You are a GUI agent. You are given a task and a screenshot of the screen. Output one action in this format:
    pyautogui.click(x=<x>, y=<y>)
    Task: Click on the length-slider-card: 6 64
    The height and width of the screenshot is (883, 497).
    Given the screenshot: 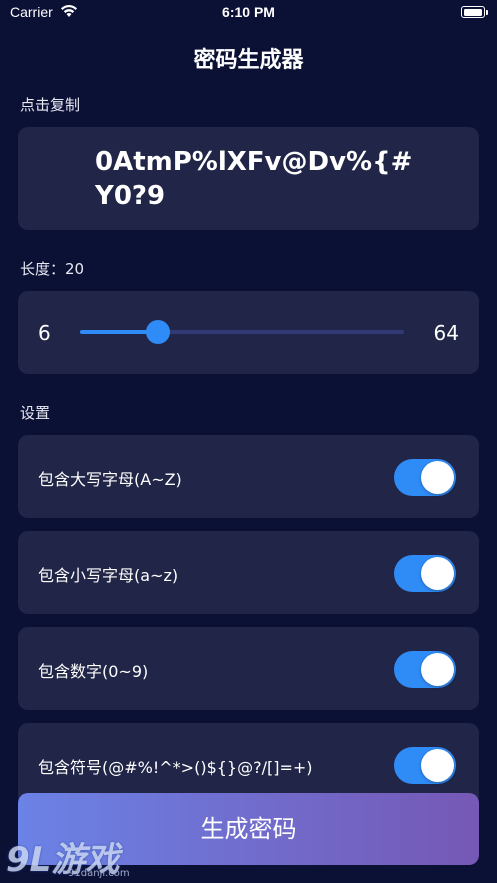 What is the action you would take?
    pyautogui.click(x=248, y=332)
    